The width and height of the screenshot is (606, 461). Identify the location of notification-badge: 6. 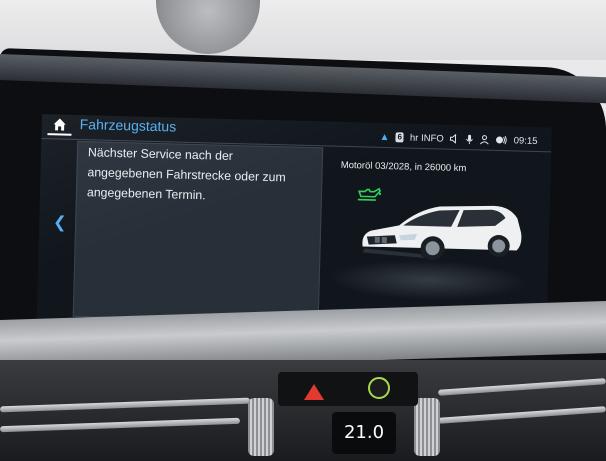
(400, 137).